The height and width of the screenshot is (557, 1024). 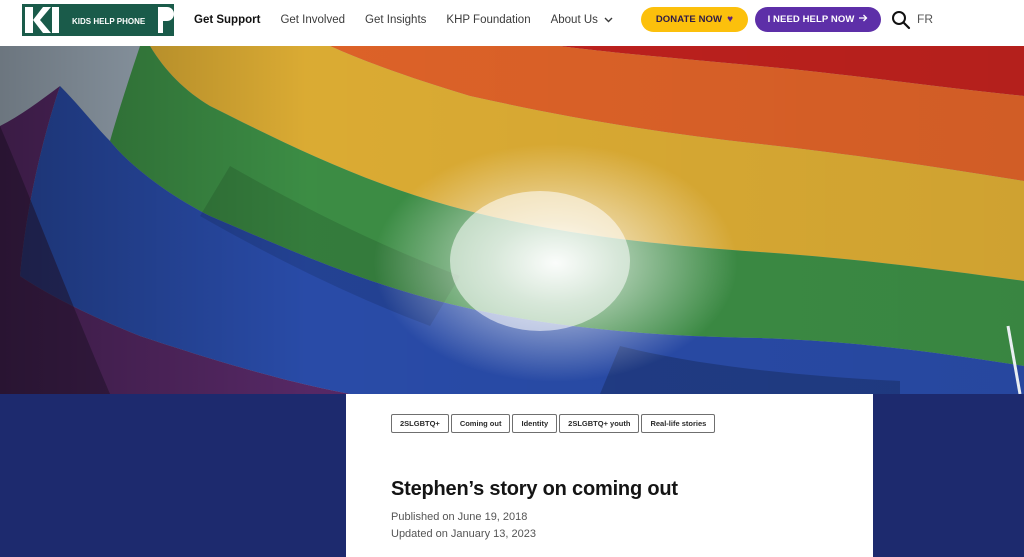 What do you see at coordinates (689, 19) in the screenshot?
I see `donate-now-label: DONATE NOW` at bounding box center [689, 19].